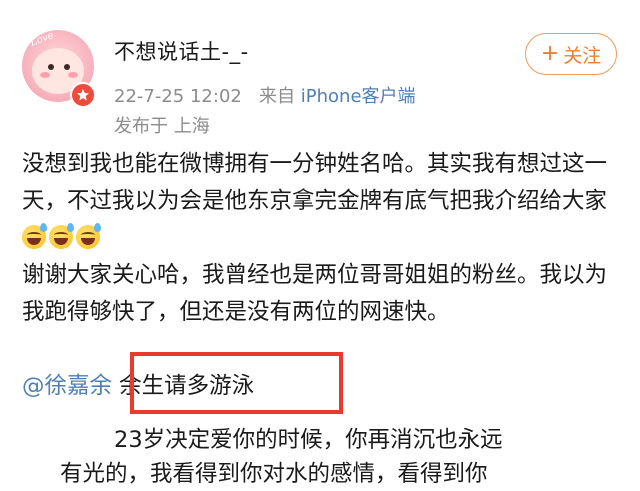  Describe the element at coordinates (358, 96) in the screenshot. I see `post-source-link: iPhone客户端` at that location.